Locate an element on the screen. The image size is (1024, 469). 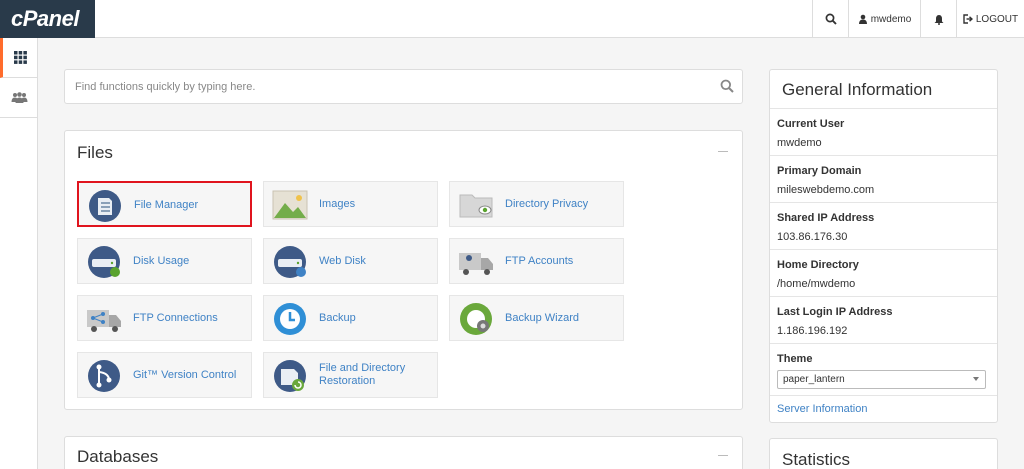
search-input is located at coordinates (385, 87).